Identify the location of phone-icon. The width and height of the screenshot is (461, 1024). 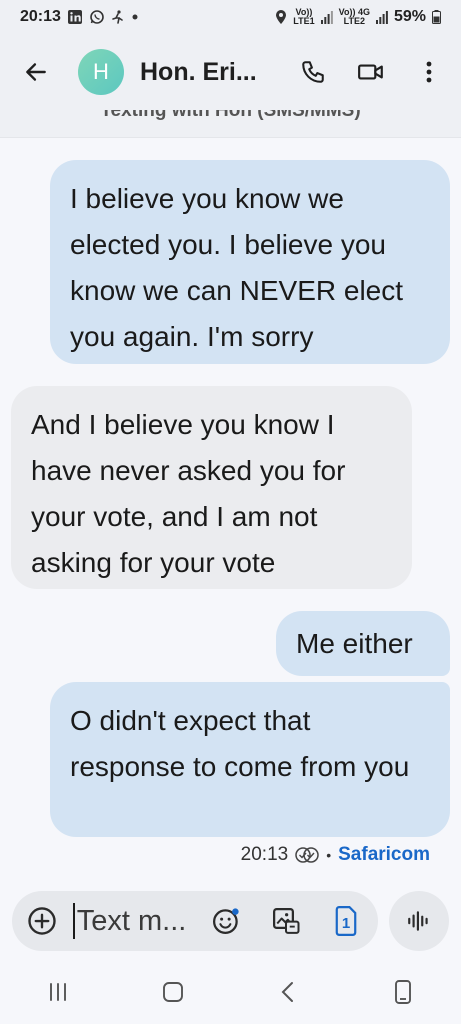
(313, 72).